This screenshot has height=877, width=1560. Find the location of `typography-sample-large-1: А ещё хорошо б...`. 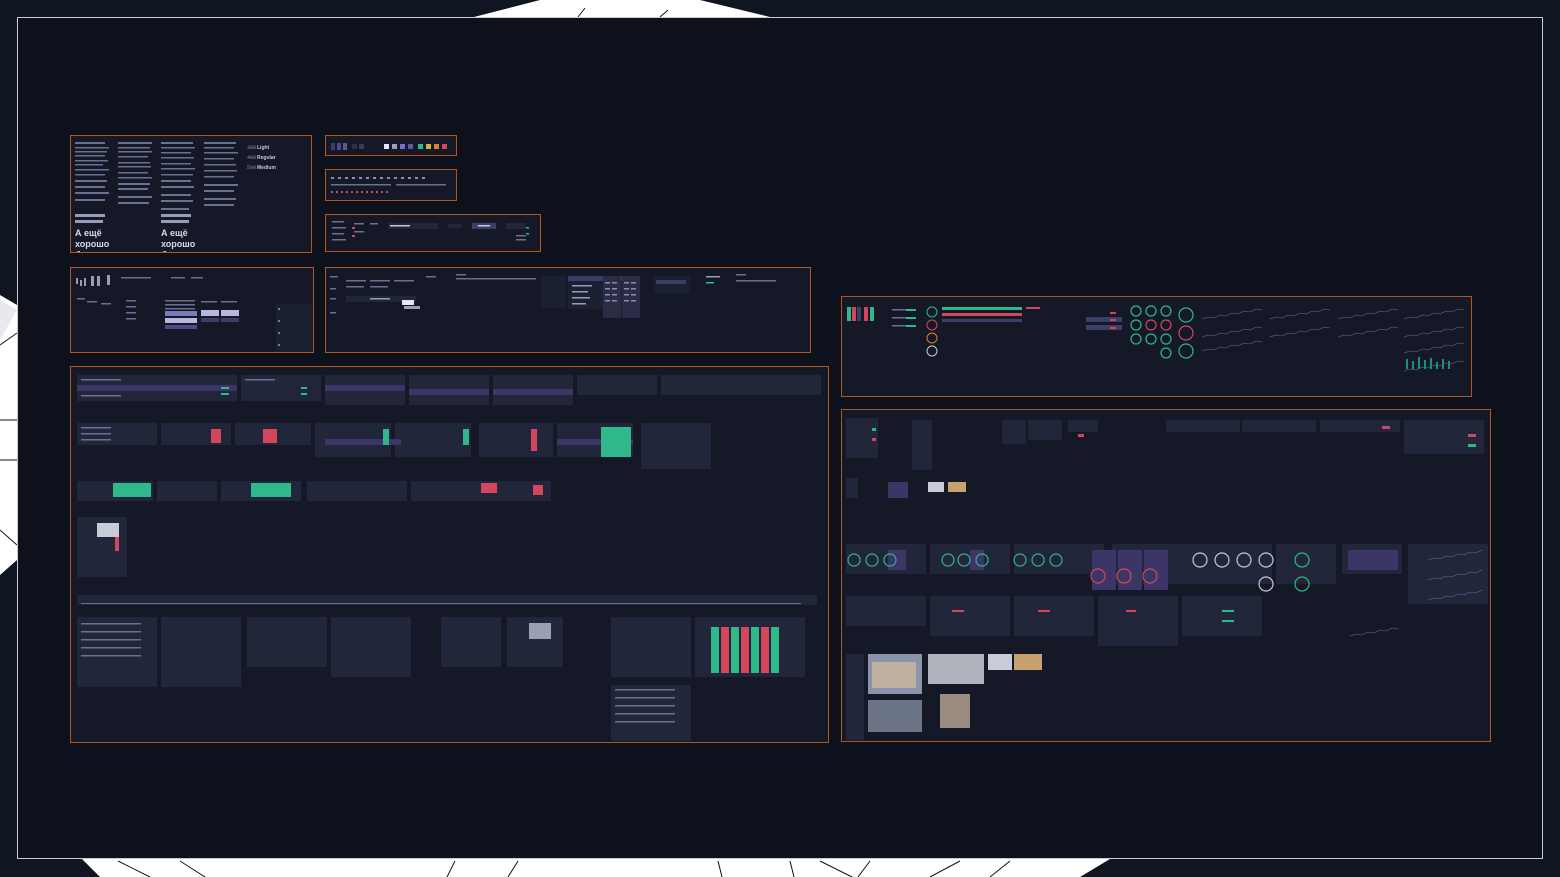

typography-sample-large-1: А ещё хорошо б... is located at coordinates (92, 240).